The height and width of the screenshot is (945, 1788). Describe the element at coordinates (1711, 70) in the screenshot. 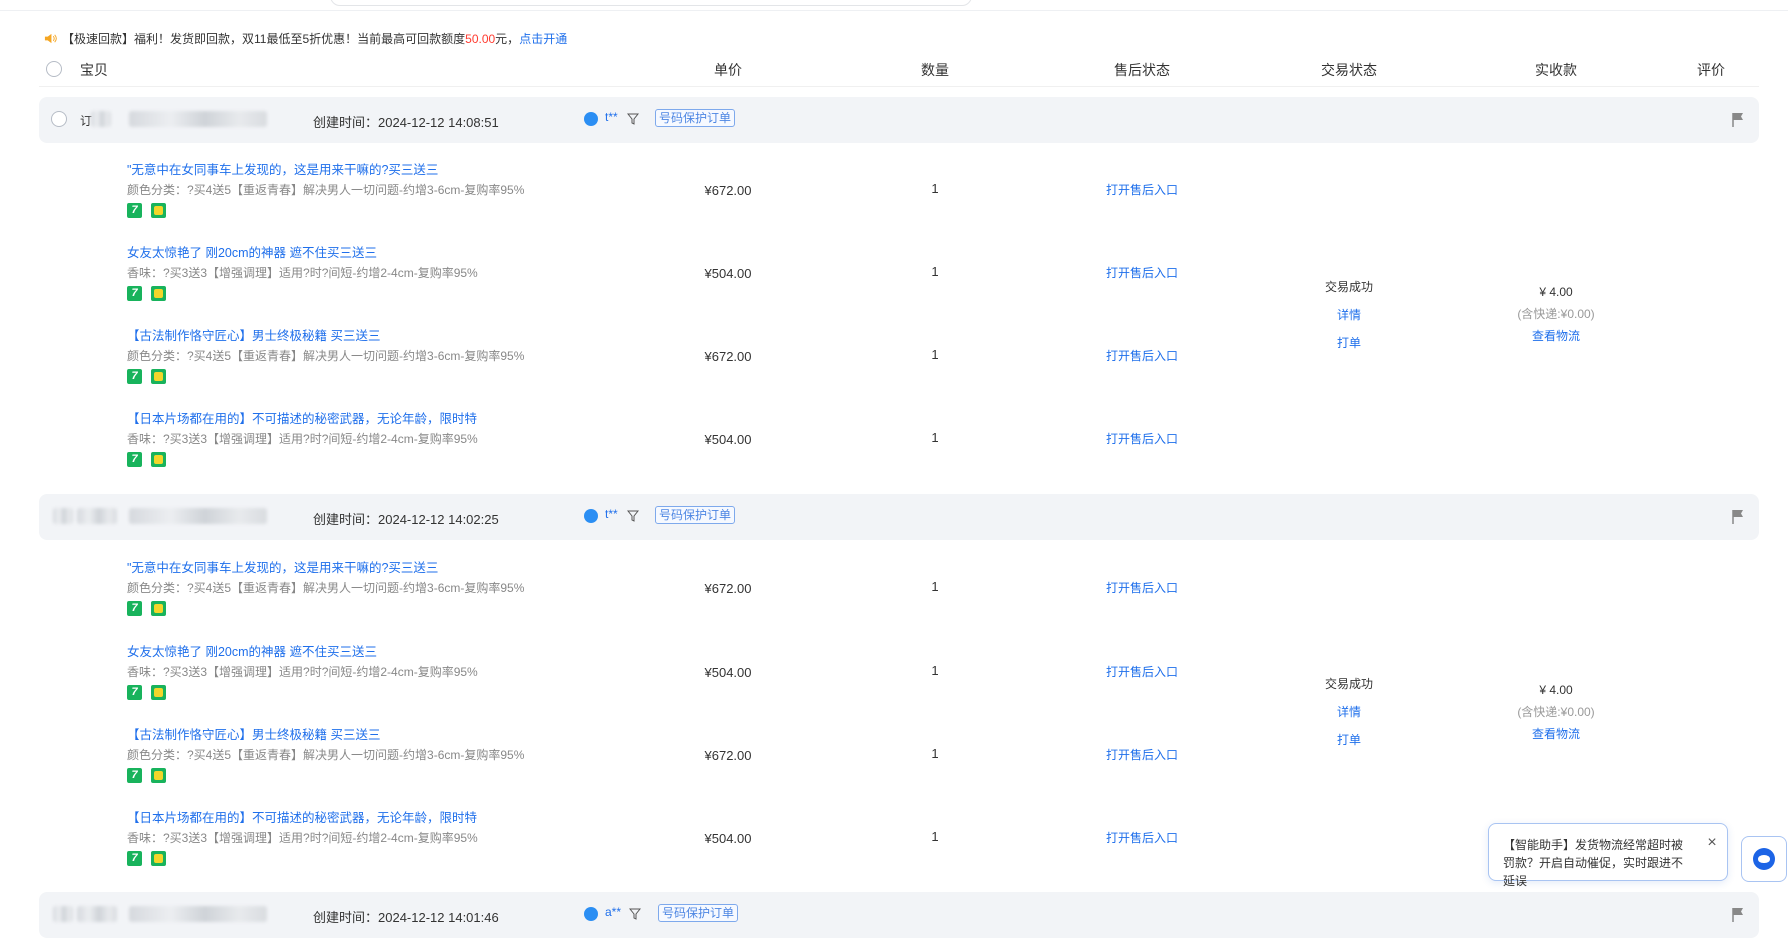

I see `col-review: 评价` at that location.